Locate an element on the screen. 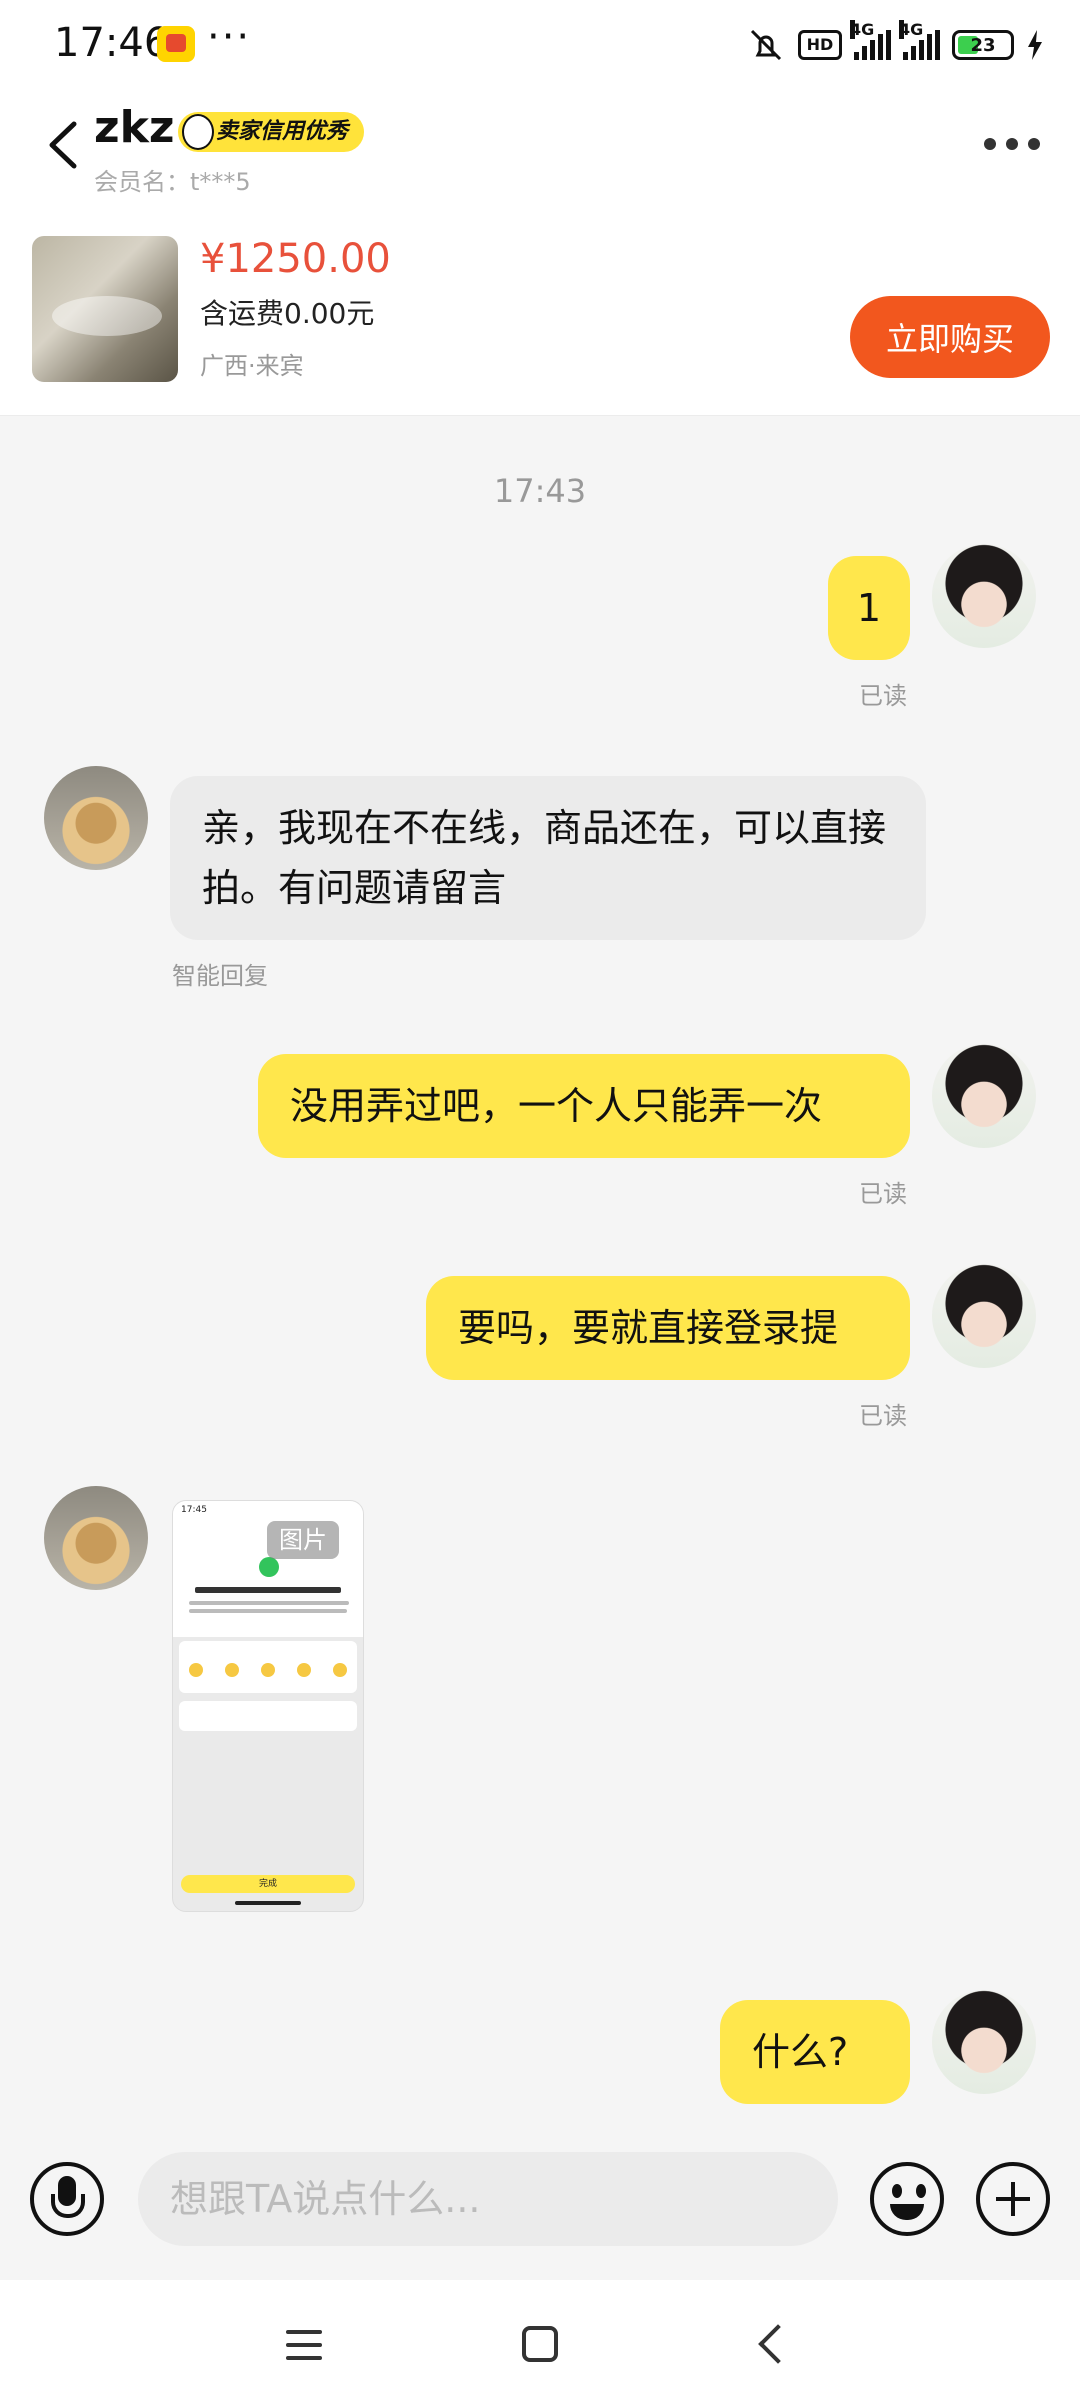 The image size is (1080, 2400). product-thumbnail is located at coordinates (105, 309).